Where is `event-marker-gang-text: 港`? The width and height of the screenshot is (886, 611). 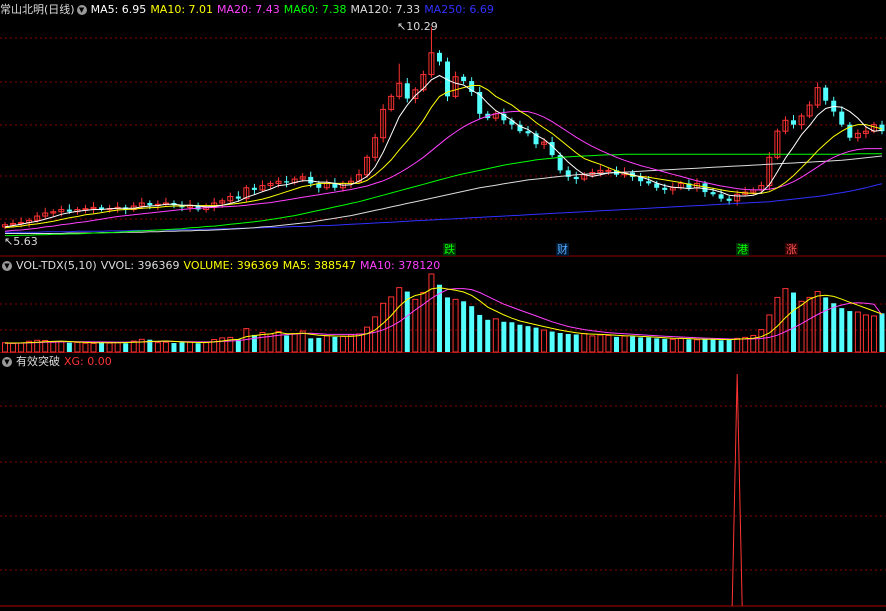 event-marker-gang-text: 港 is located at coordinates (742, 249).